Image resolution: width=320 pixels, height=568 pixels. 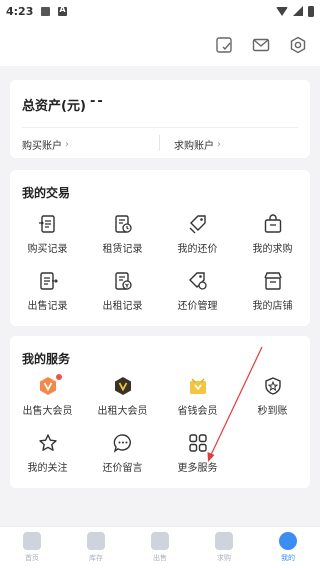 What do you see at coordinates (272, 236) in the screenshot?
I see `trade-item-my-request: 我的求购` at bounding box center [272, 236].